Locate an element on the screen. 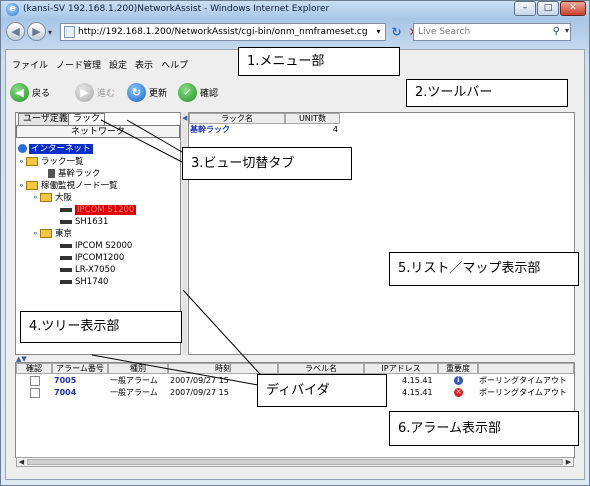 The width and height of the screenshot is (590, 486). annotation-menu: 1.メニュー部 is located at coordinates (319, 61).